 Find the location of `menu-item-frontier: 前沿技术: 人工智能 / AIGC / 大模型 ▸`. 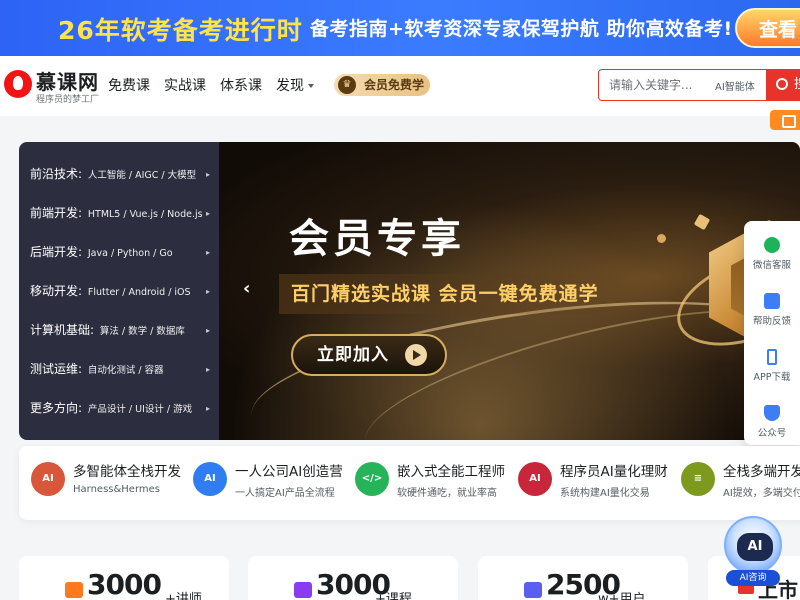

menu-item-frontier: 前沿技术: 人工智能 / AIGC / 大模型 ▸ is located at coordinates (119, 174).